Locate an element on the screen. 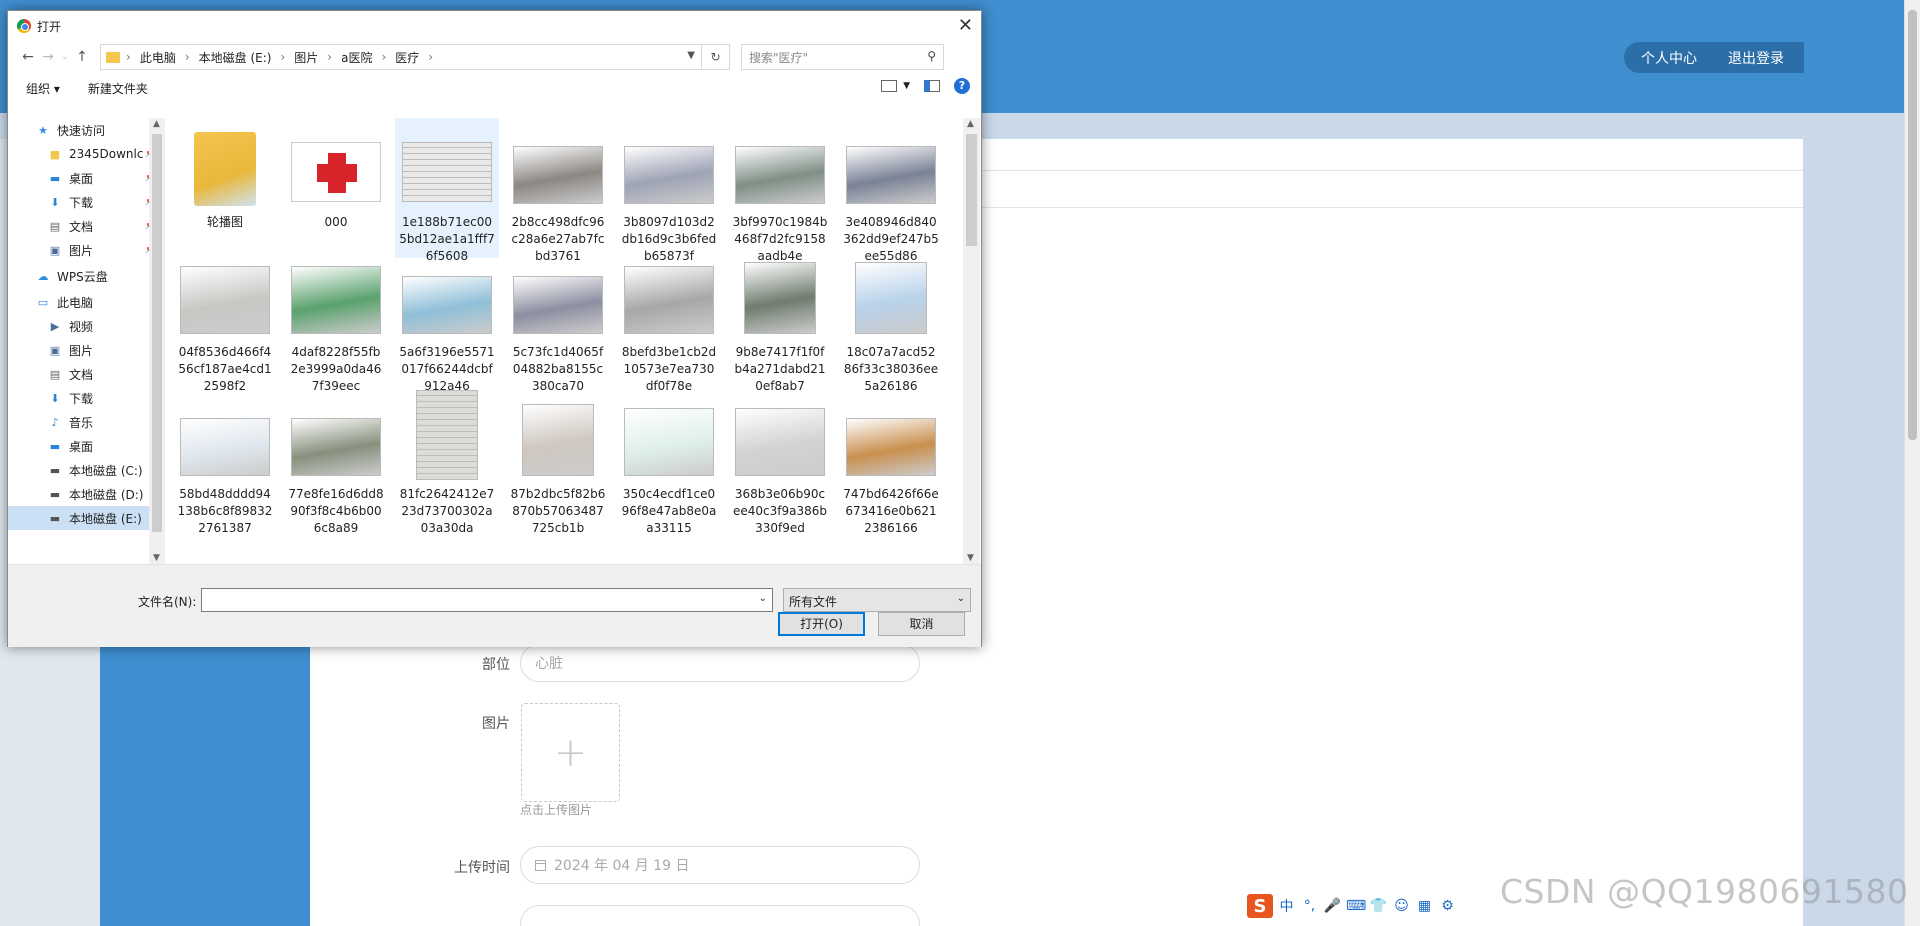 Image resolution: width=1920 pixels, height=926 pixels. tree-scrollbar-thumb is located at coordinates (157, 333).